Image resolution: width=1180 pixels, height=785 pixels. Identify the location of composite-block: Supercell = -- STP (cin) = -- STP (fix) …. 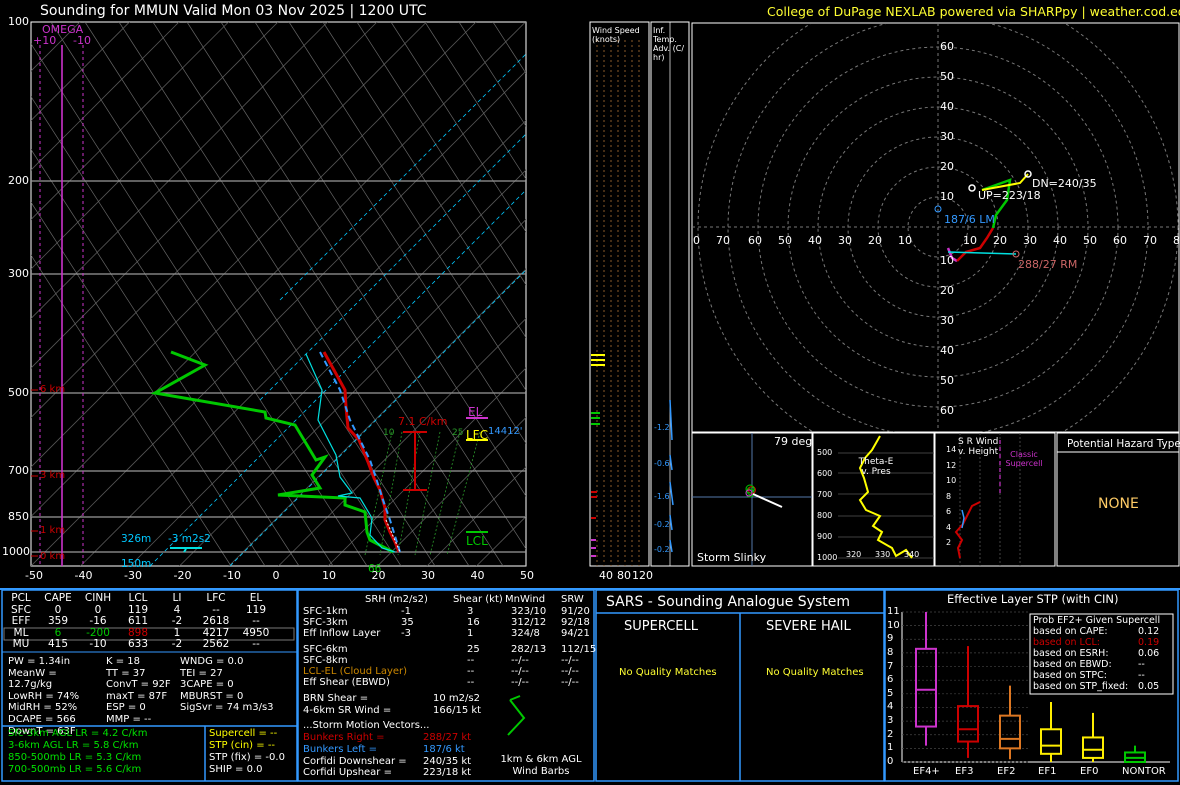
(247, 752).